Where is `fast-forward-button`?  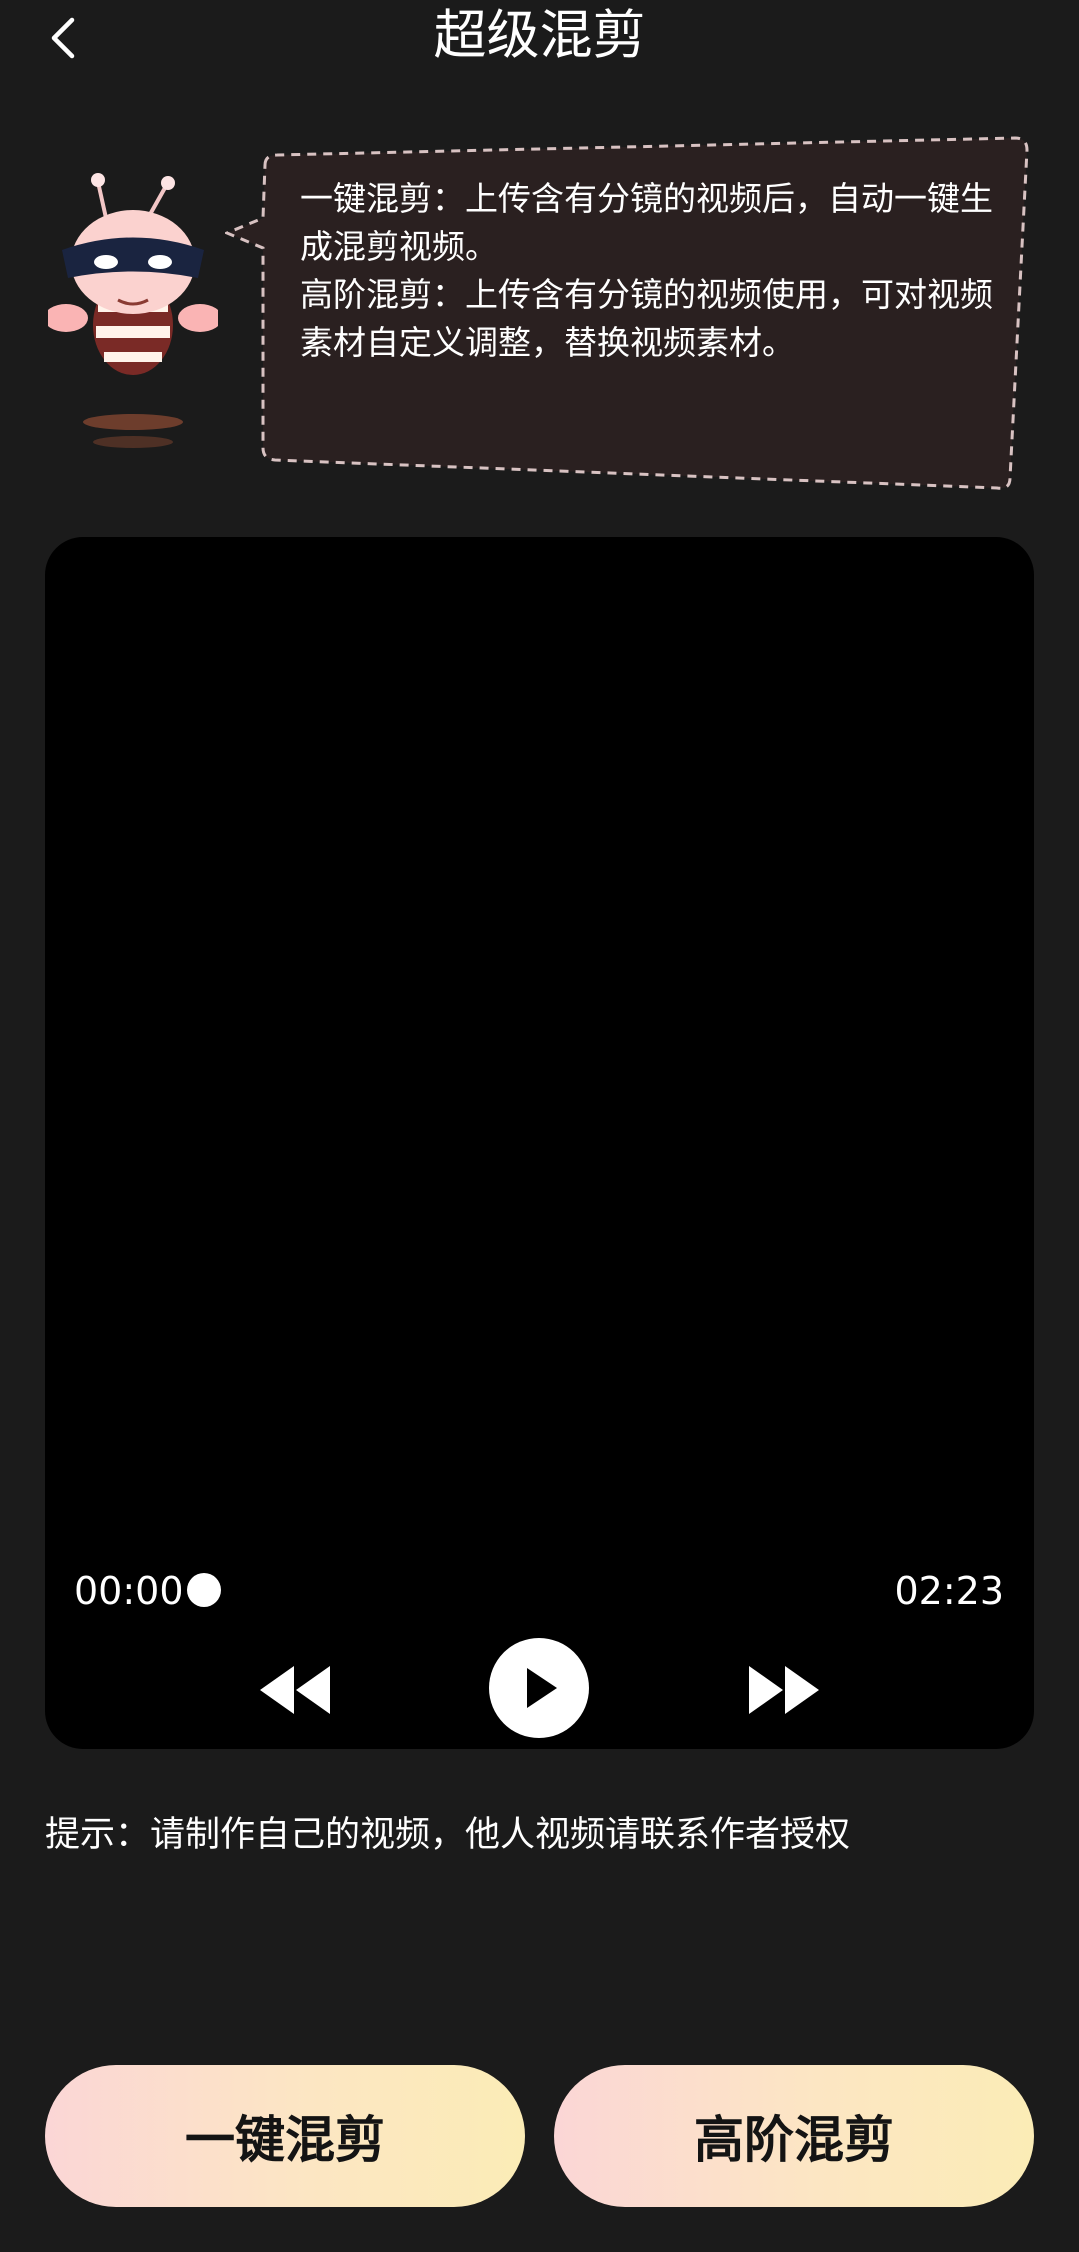 fast-forward-button is located at coordinates (784, 1690).